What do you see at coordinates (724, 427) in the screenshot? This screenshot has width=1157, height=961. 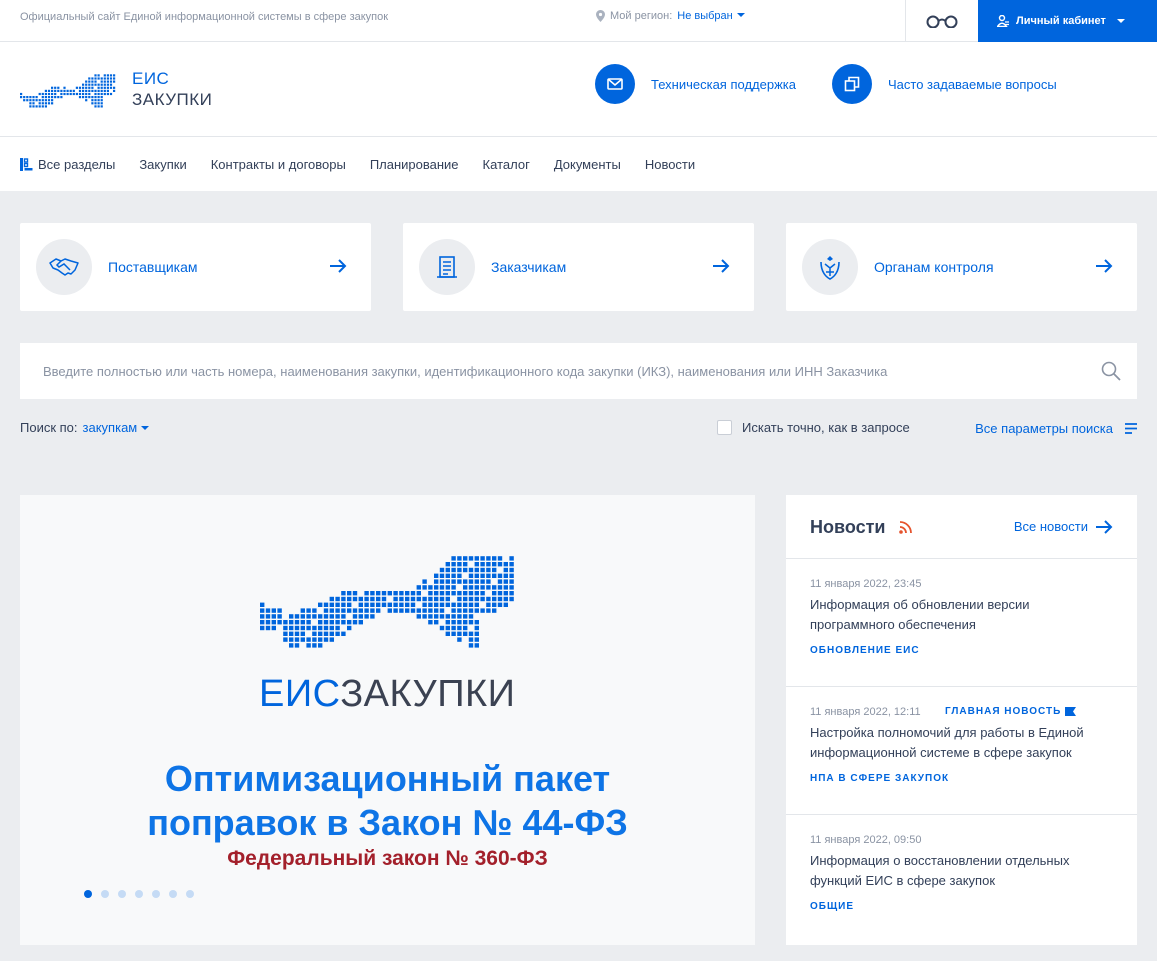 I see `exact-search-checkbox` at bounding box center [724, 427].